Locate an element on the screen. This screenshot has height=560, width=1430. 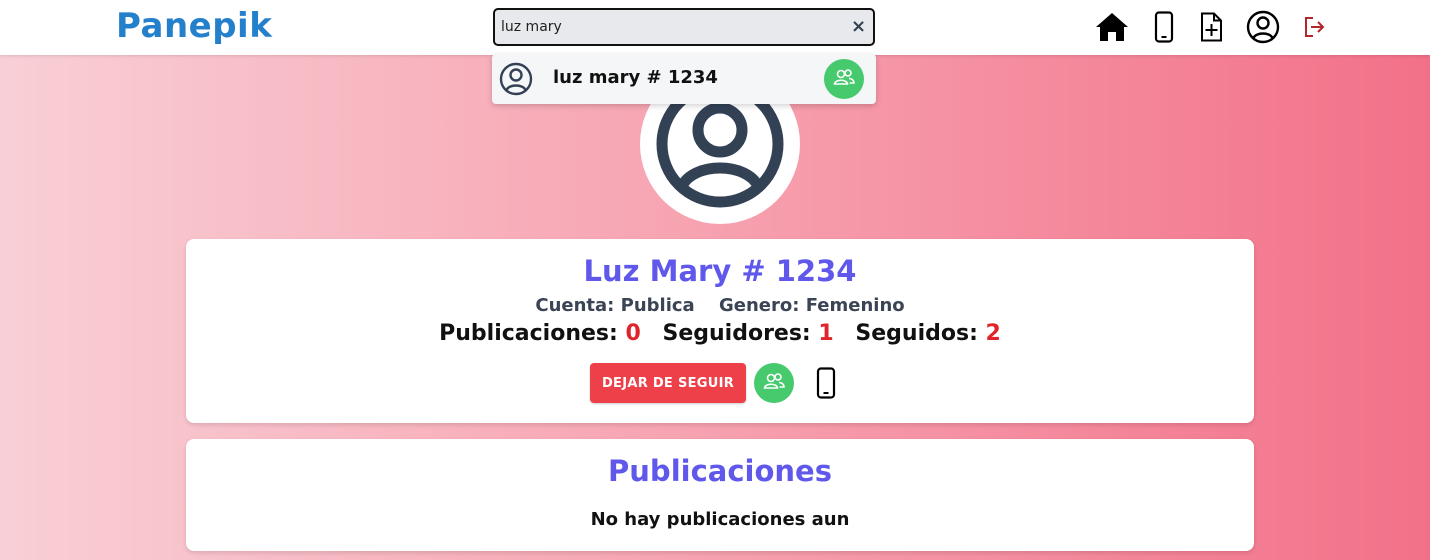
search-result-item: luz mary # 1234 is located at coordinates (684, 79).